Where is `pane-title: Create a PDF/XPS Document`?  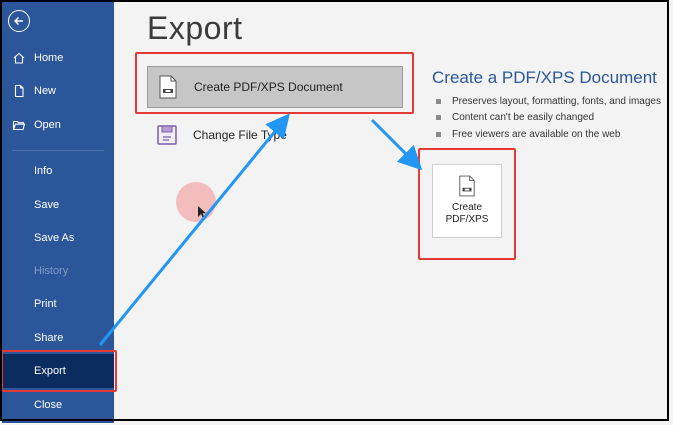
pane-title: Create a PDF/XPS Document is located at coordinates (544, 77).